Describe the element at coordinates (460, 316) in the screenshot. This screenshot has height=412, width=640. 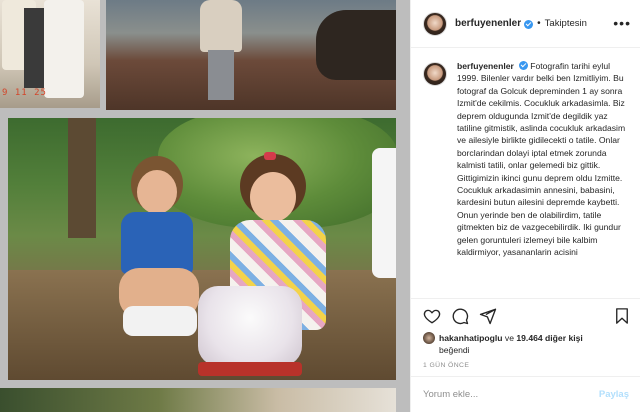
I see `comment-icon` at that location.